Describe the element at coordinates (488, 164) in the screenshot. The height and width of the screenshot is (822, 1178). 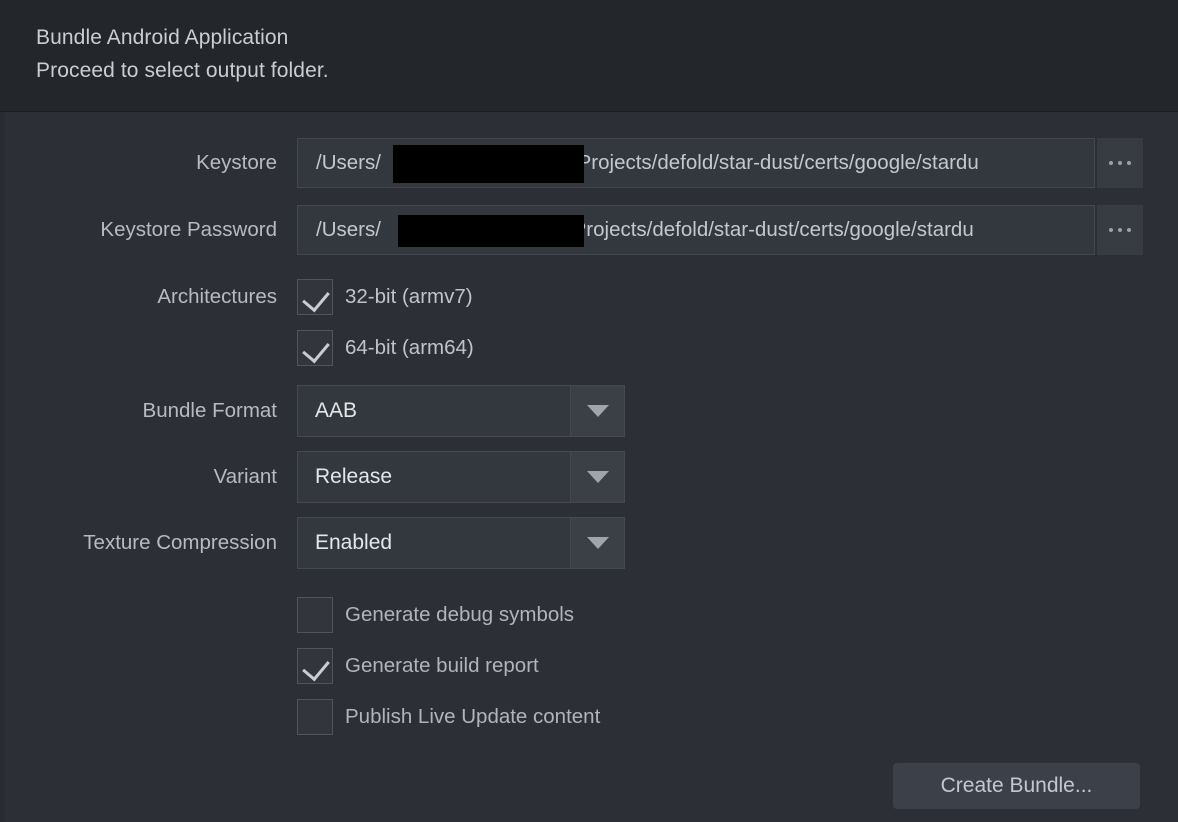
I see `keystore-redaction-bar` at that location.